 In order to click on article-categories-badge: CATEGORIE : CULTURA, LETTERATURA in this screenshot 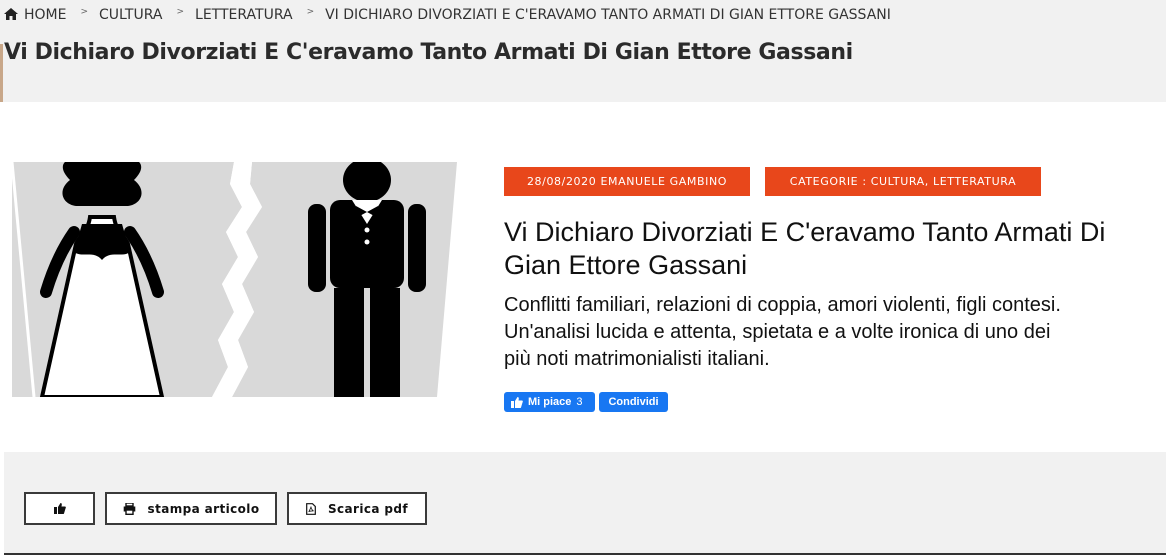, I will do `click(903, 181)`.